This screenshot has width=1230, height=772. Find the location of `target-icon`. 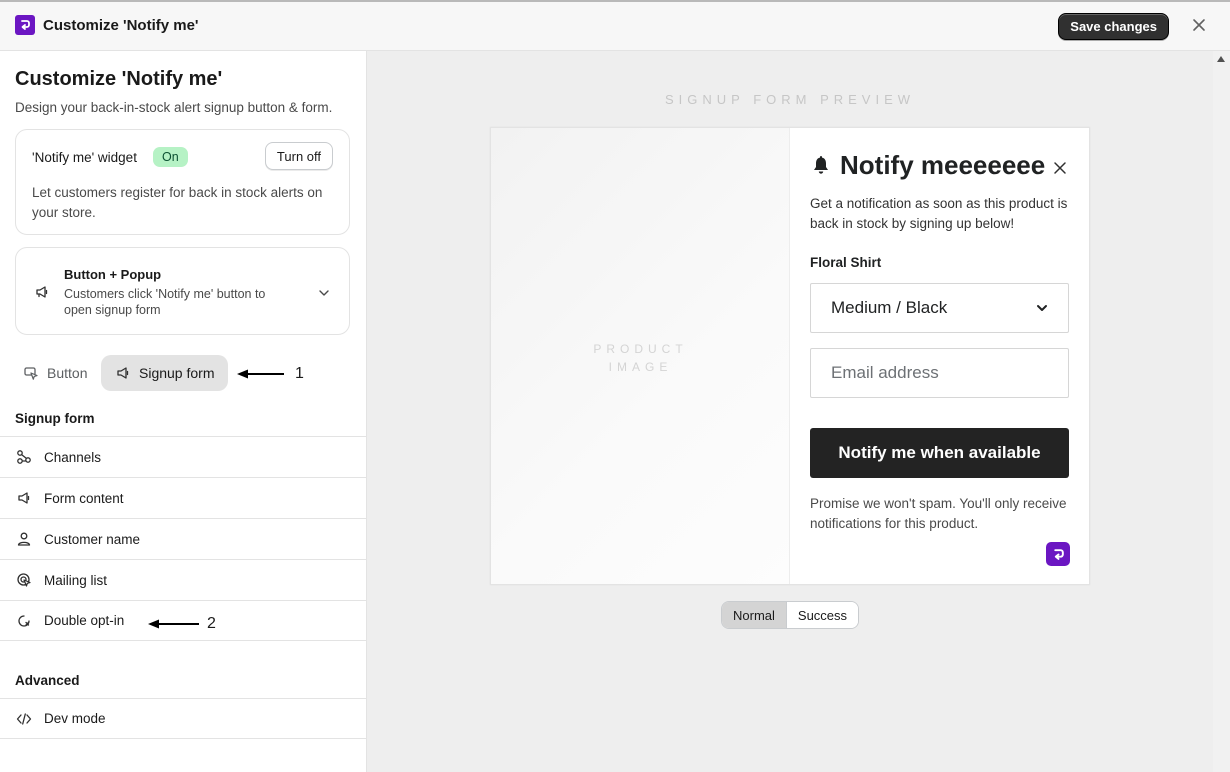

target-icon is located at coordinates (24, 580).